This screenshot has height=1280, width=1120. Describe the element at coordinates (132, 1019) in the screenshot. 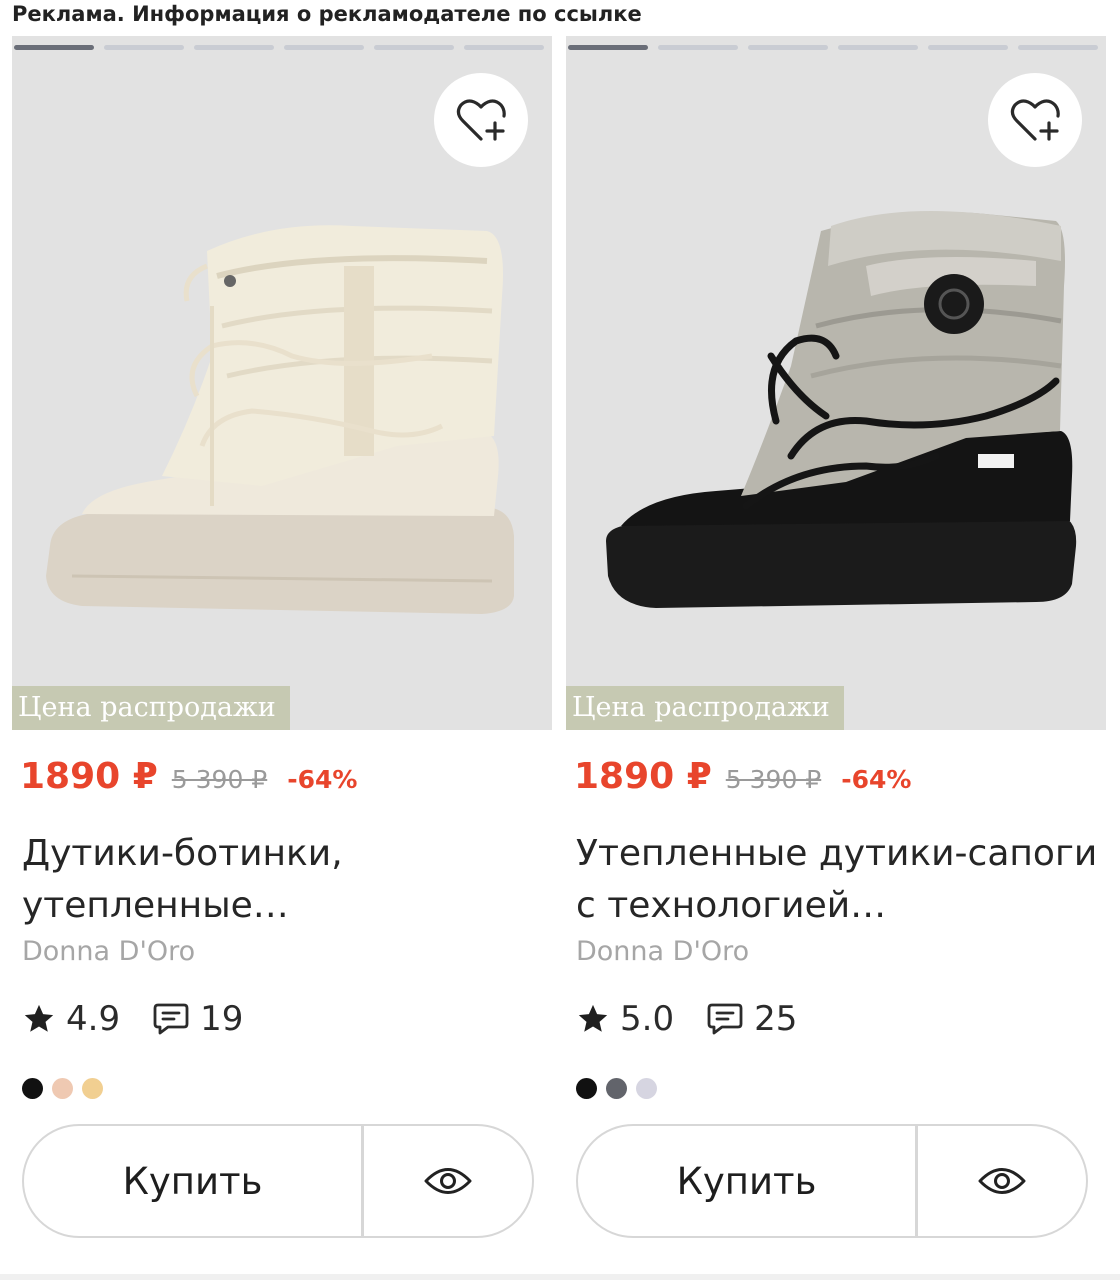

I see `rating-row: 4.9 19` at that location.